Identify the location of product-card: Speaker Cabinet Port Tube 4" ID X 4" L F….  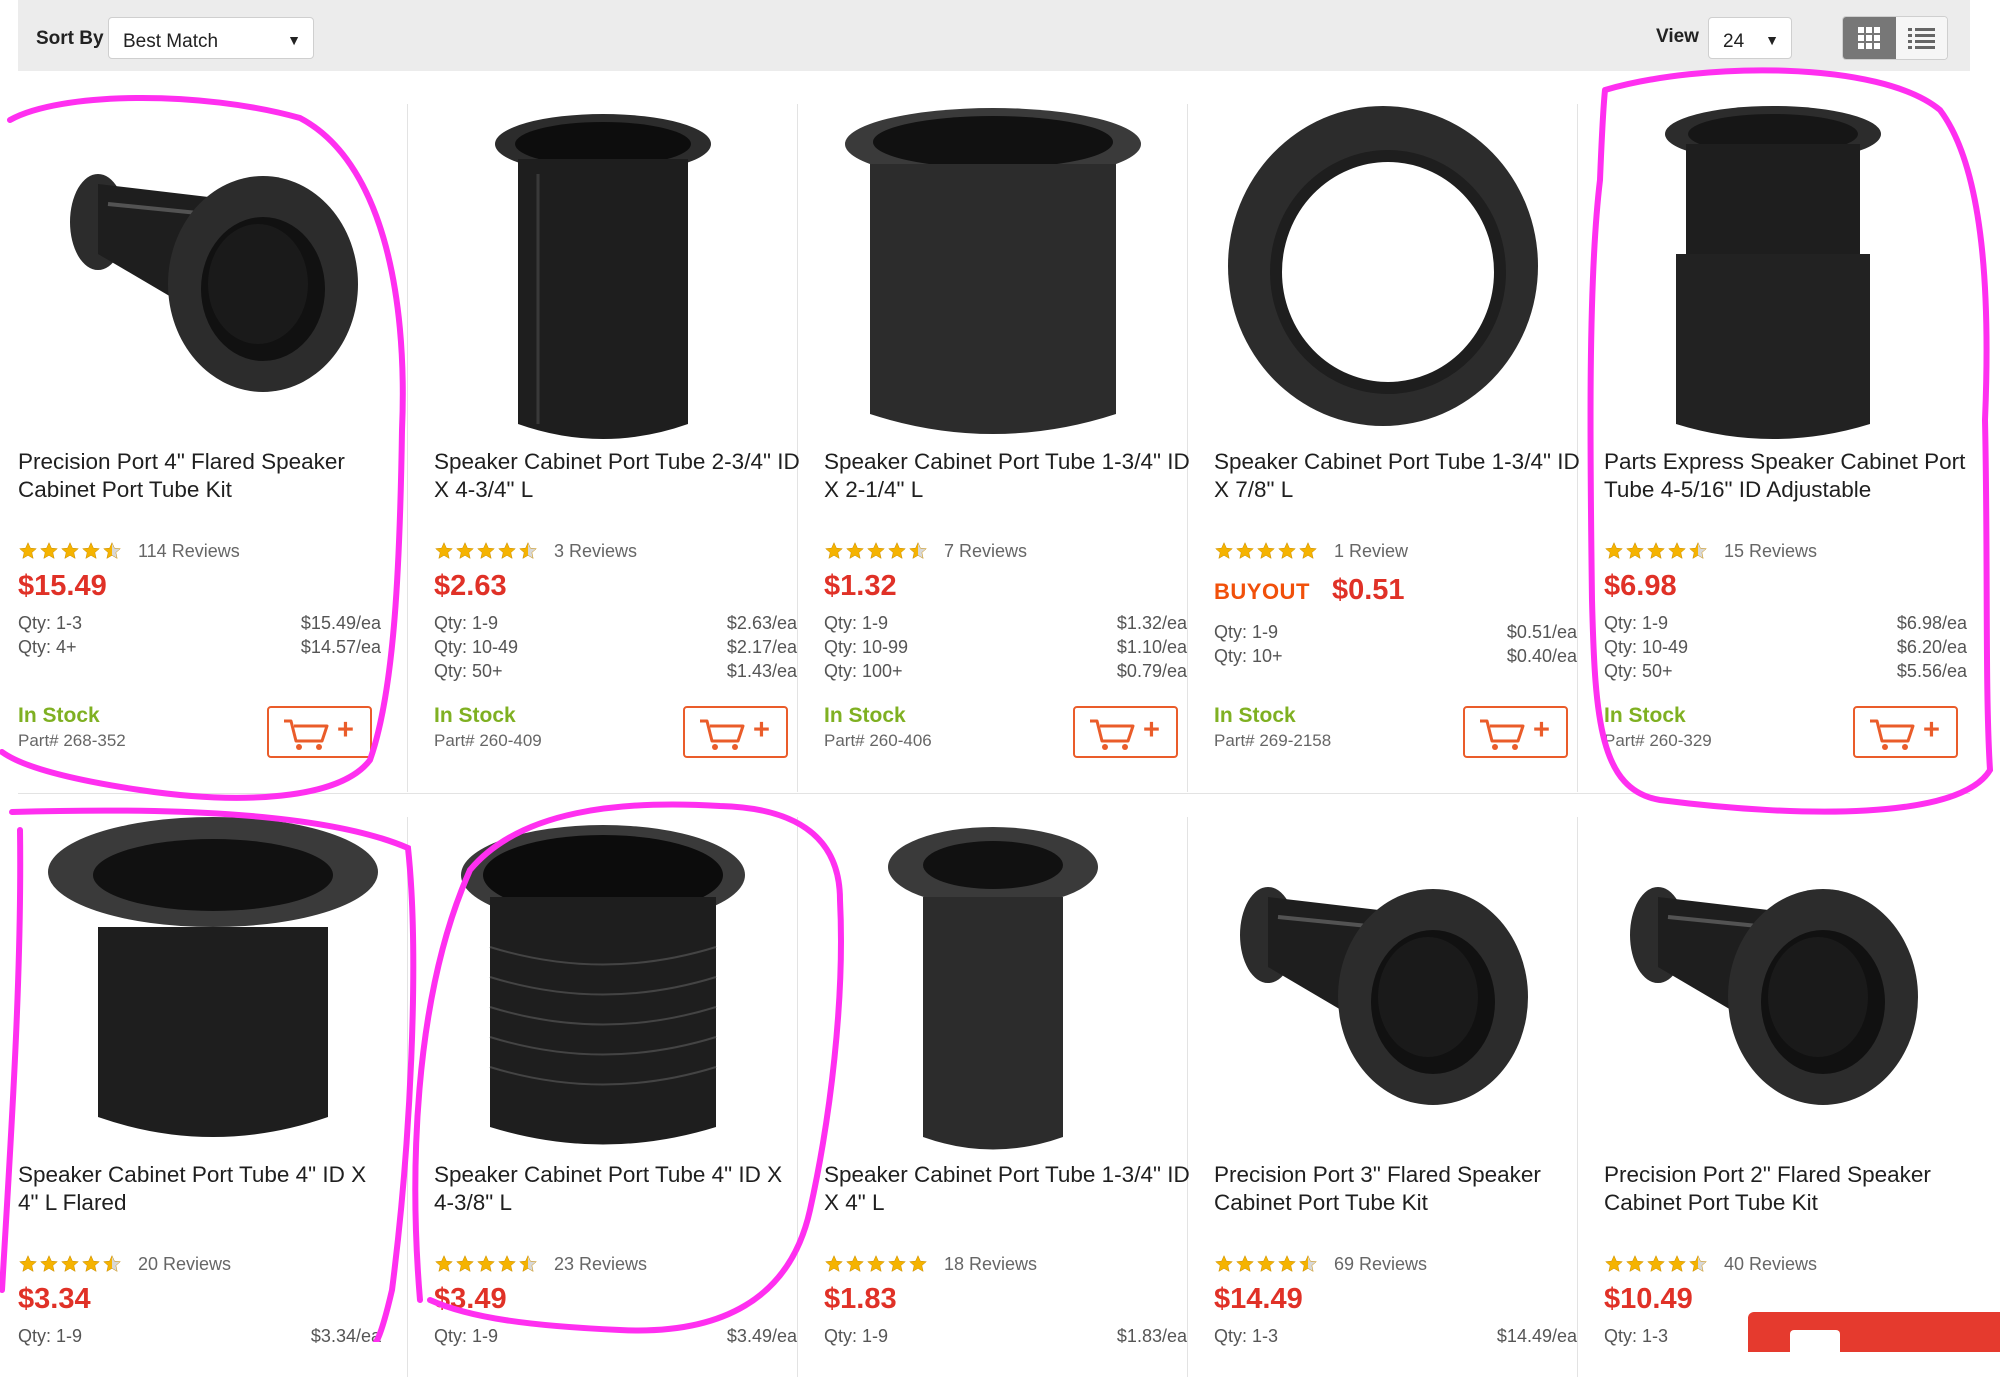
(213, 1097).